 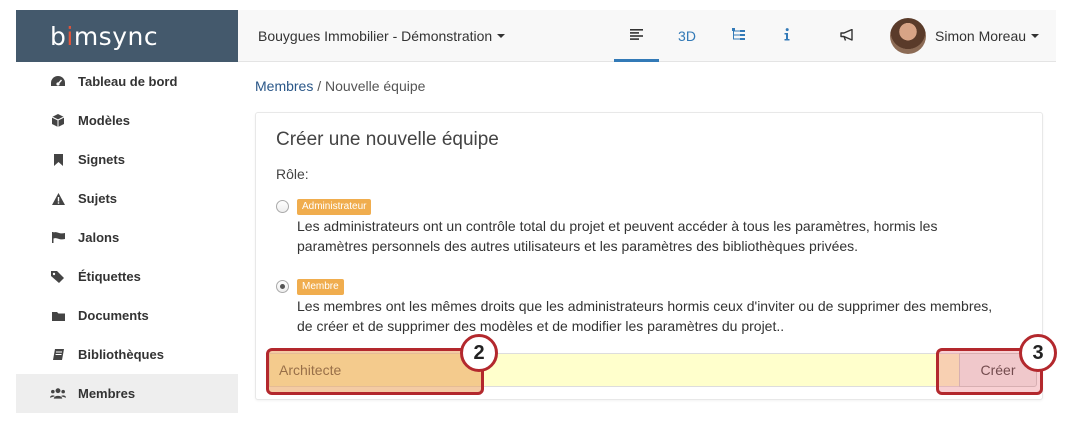 I want to click on sidebar-item-signets: Signets, so click(x=127, y=159).